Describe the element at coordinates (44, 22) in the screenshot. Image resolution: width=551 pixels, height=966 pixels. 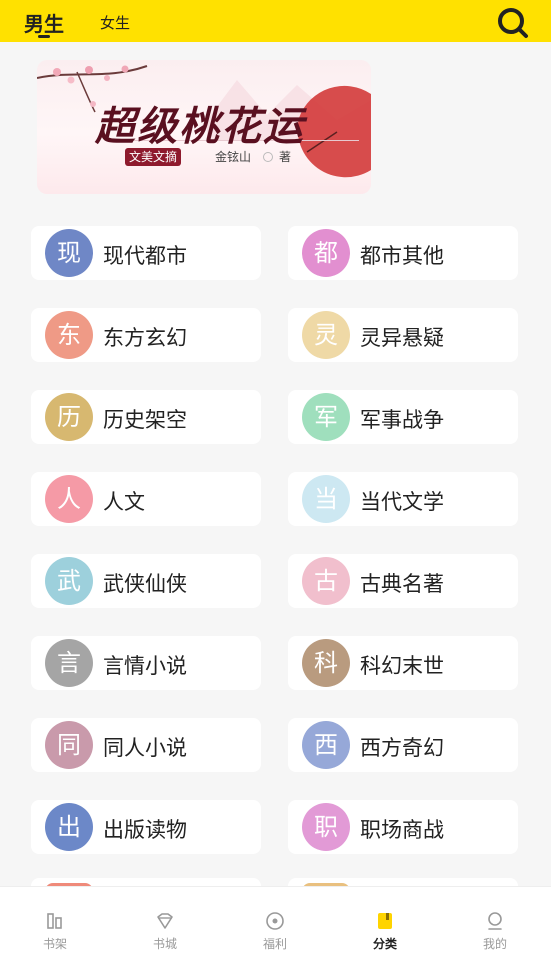
I see `tab-male: 男生` at that location.